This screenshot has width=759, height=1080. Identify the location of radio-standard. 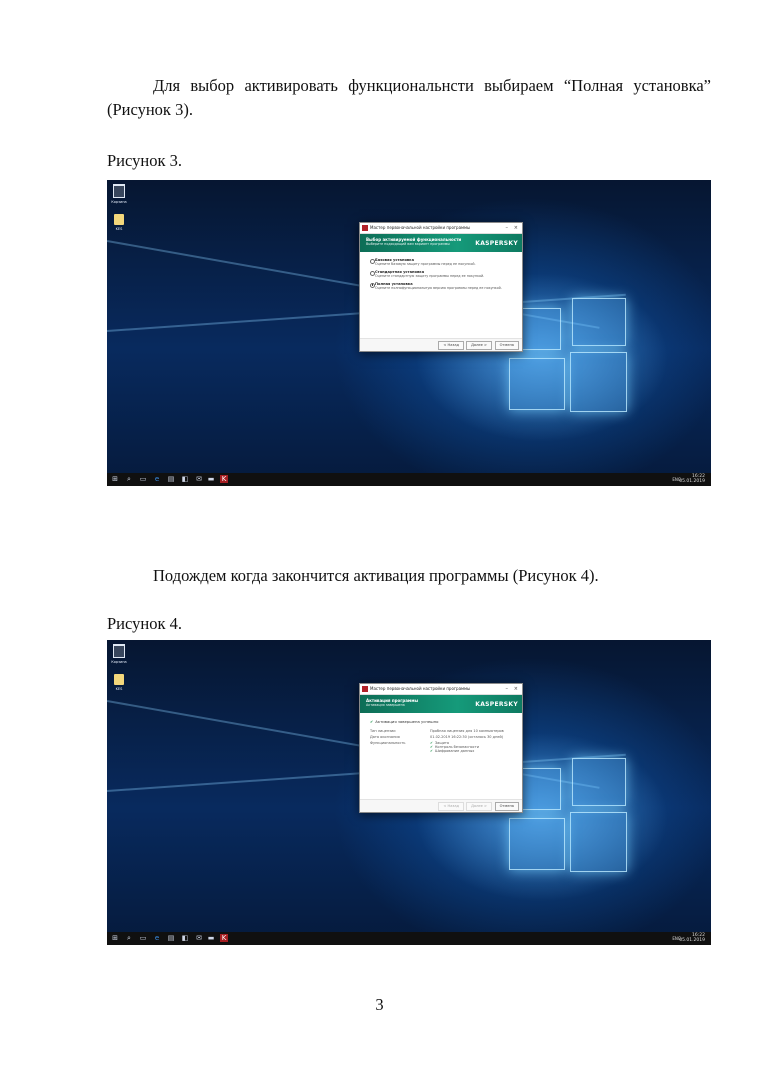
(372, 273).